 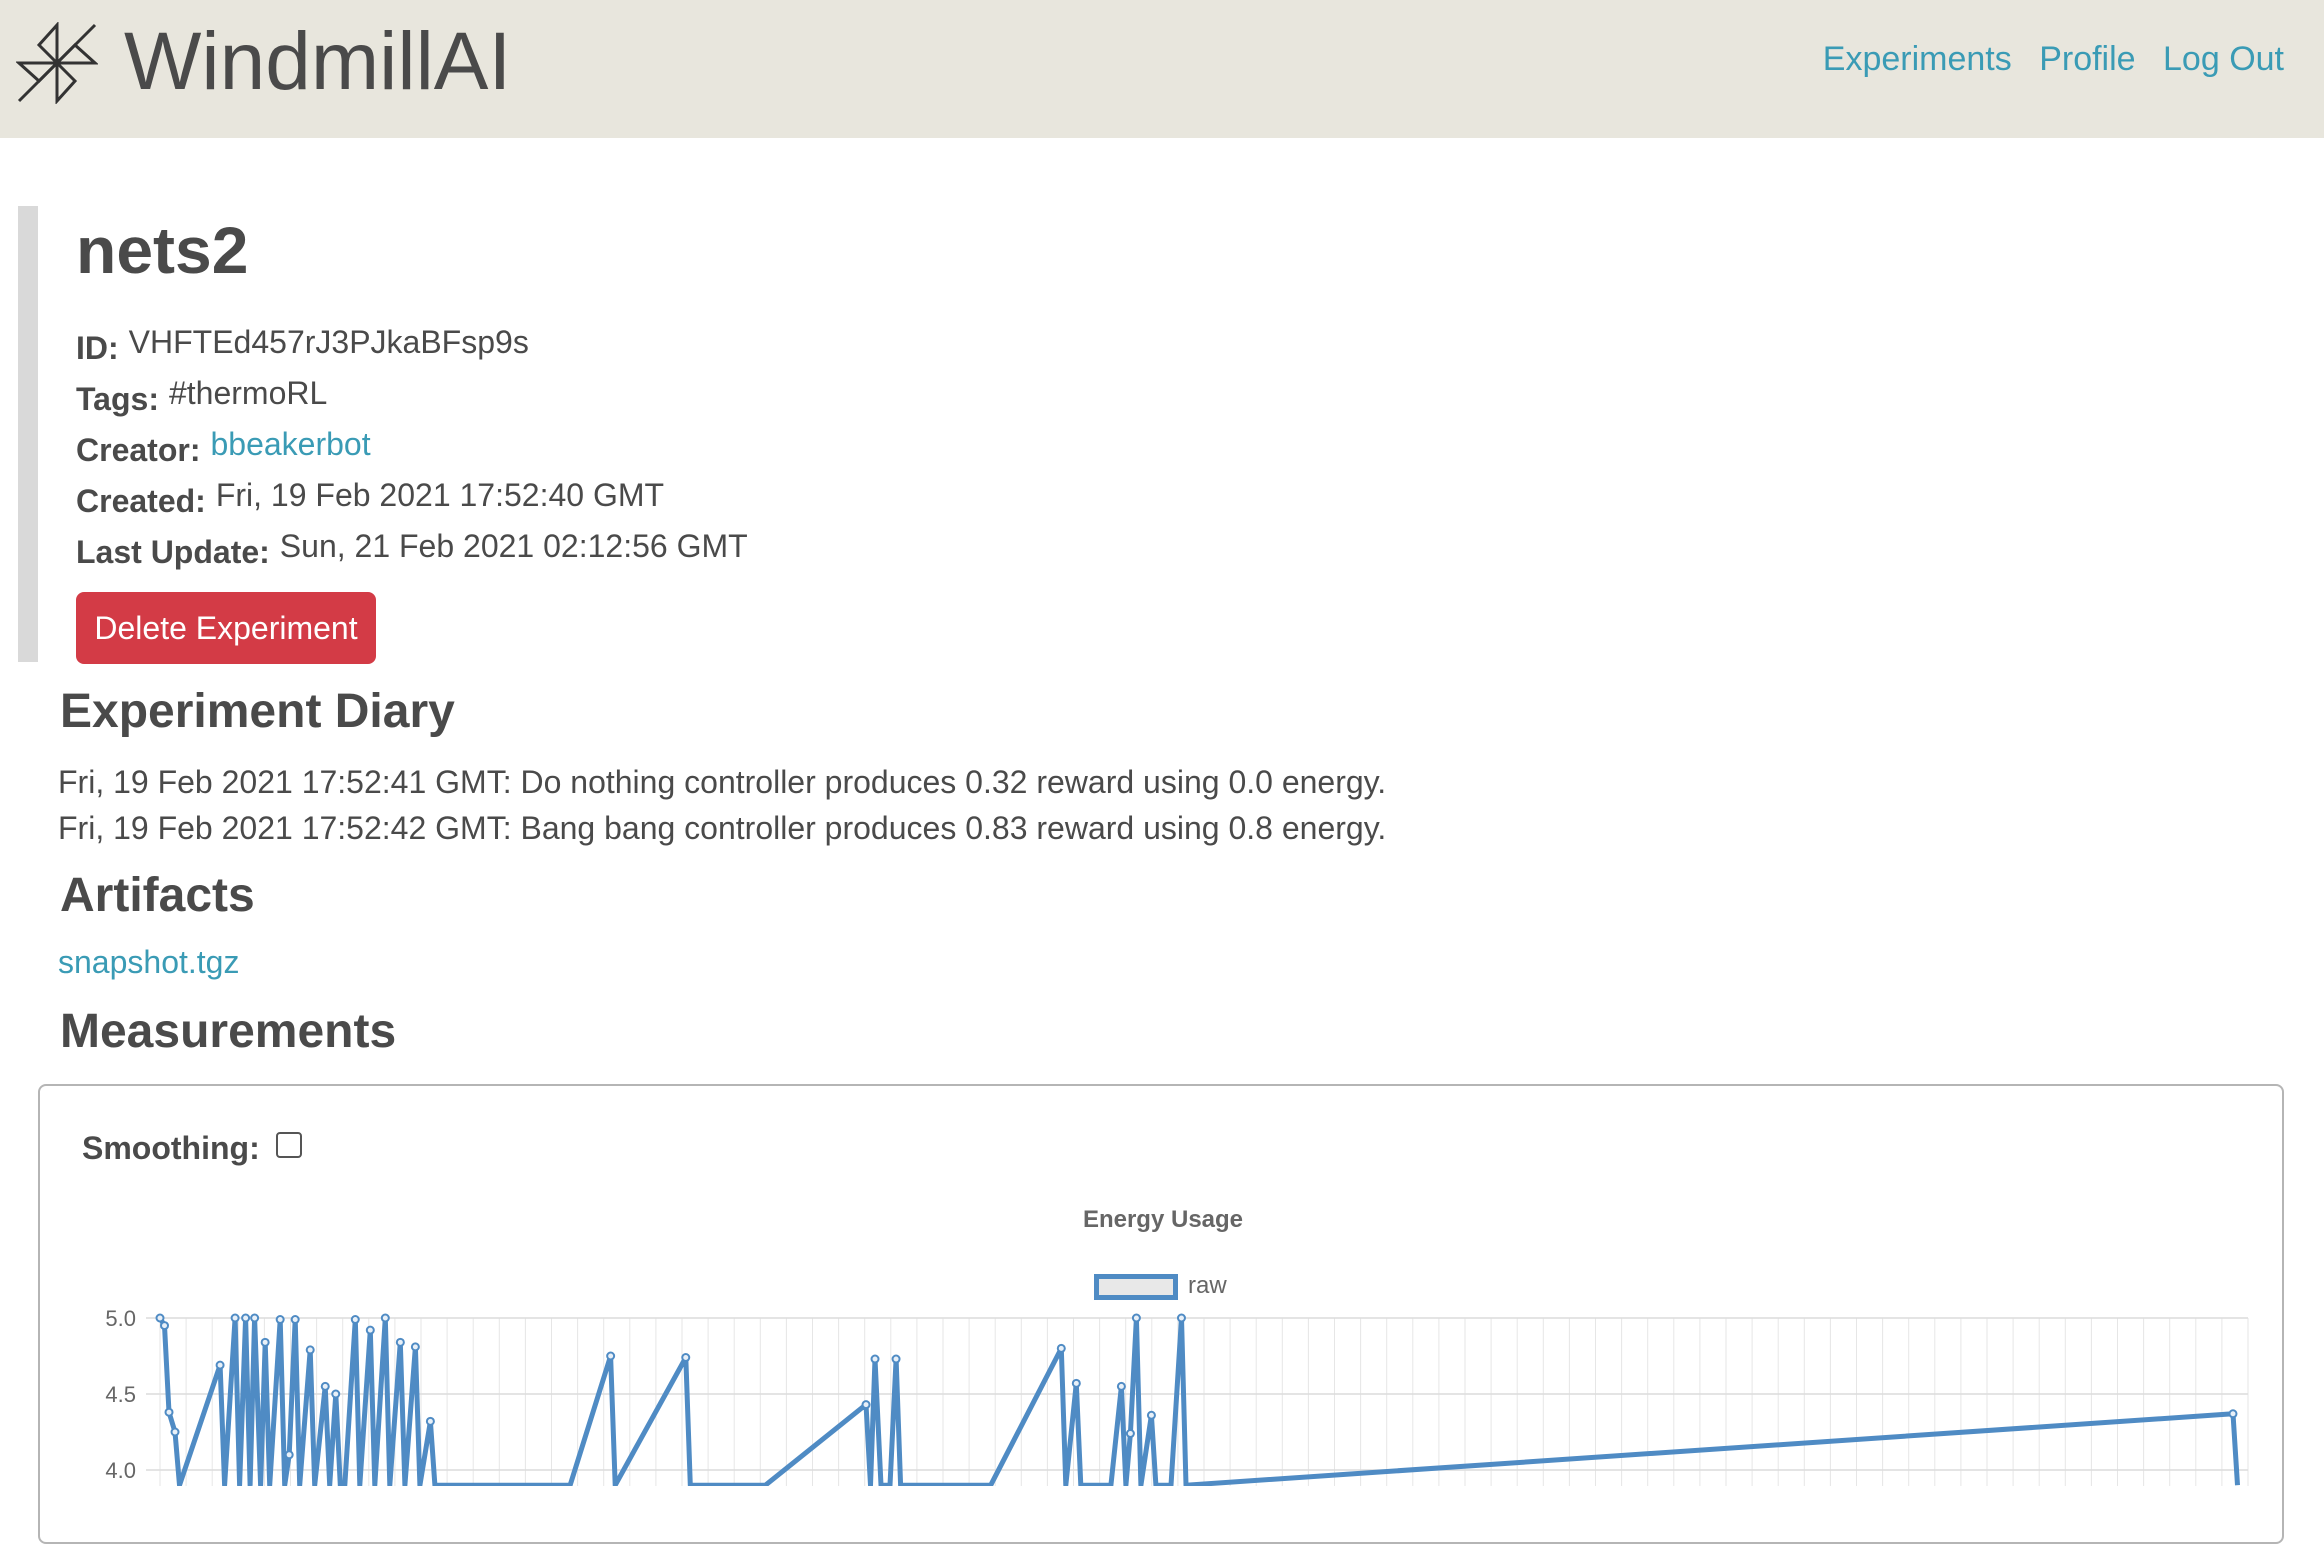 I want to click on series-line-raw, so click(x=1198, y=1400).